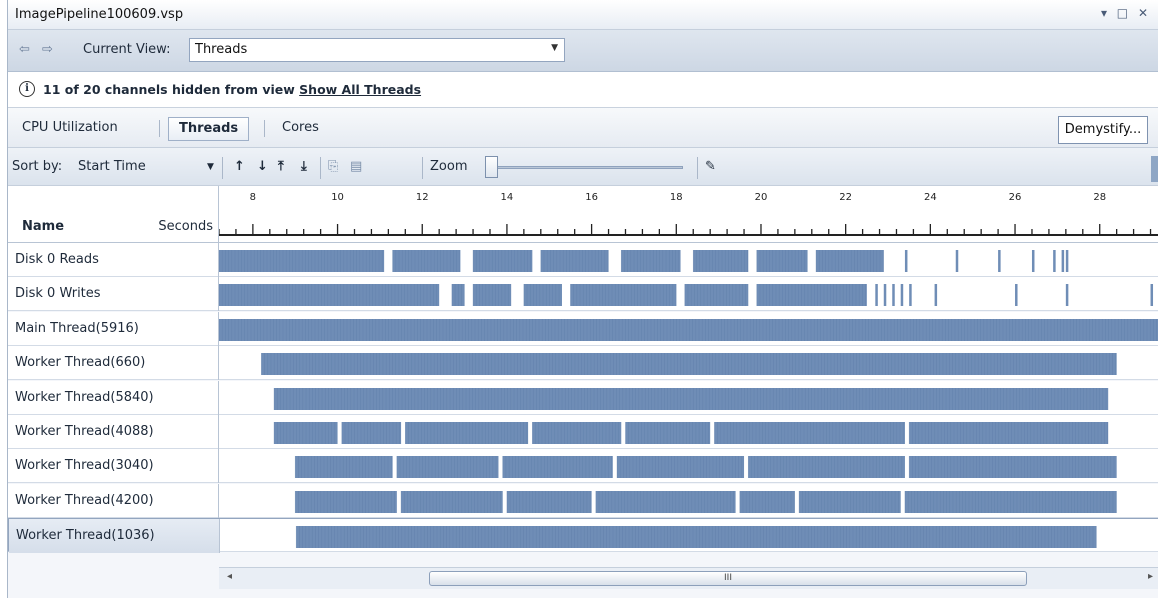 The height and width of the screenshot is (598, 1158). I want to click on toolbar-grip, so click(1154, 169).